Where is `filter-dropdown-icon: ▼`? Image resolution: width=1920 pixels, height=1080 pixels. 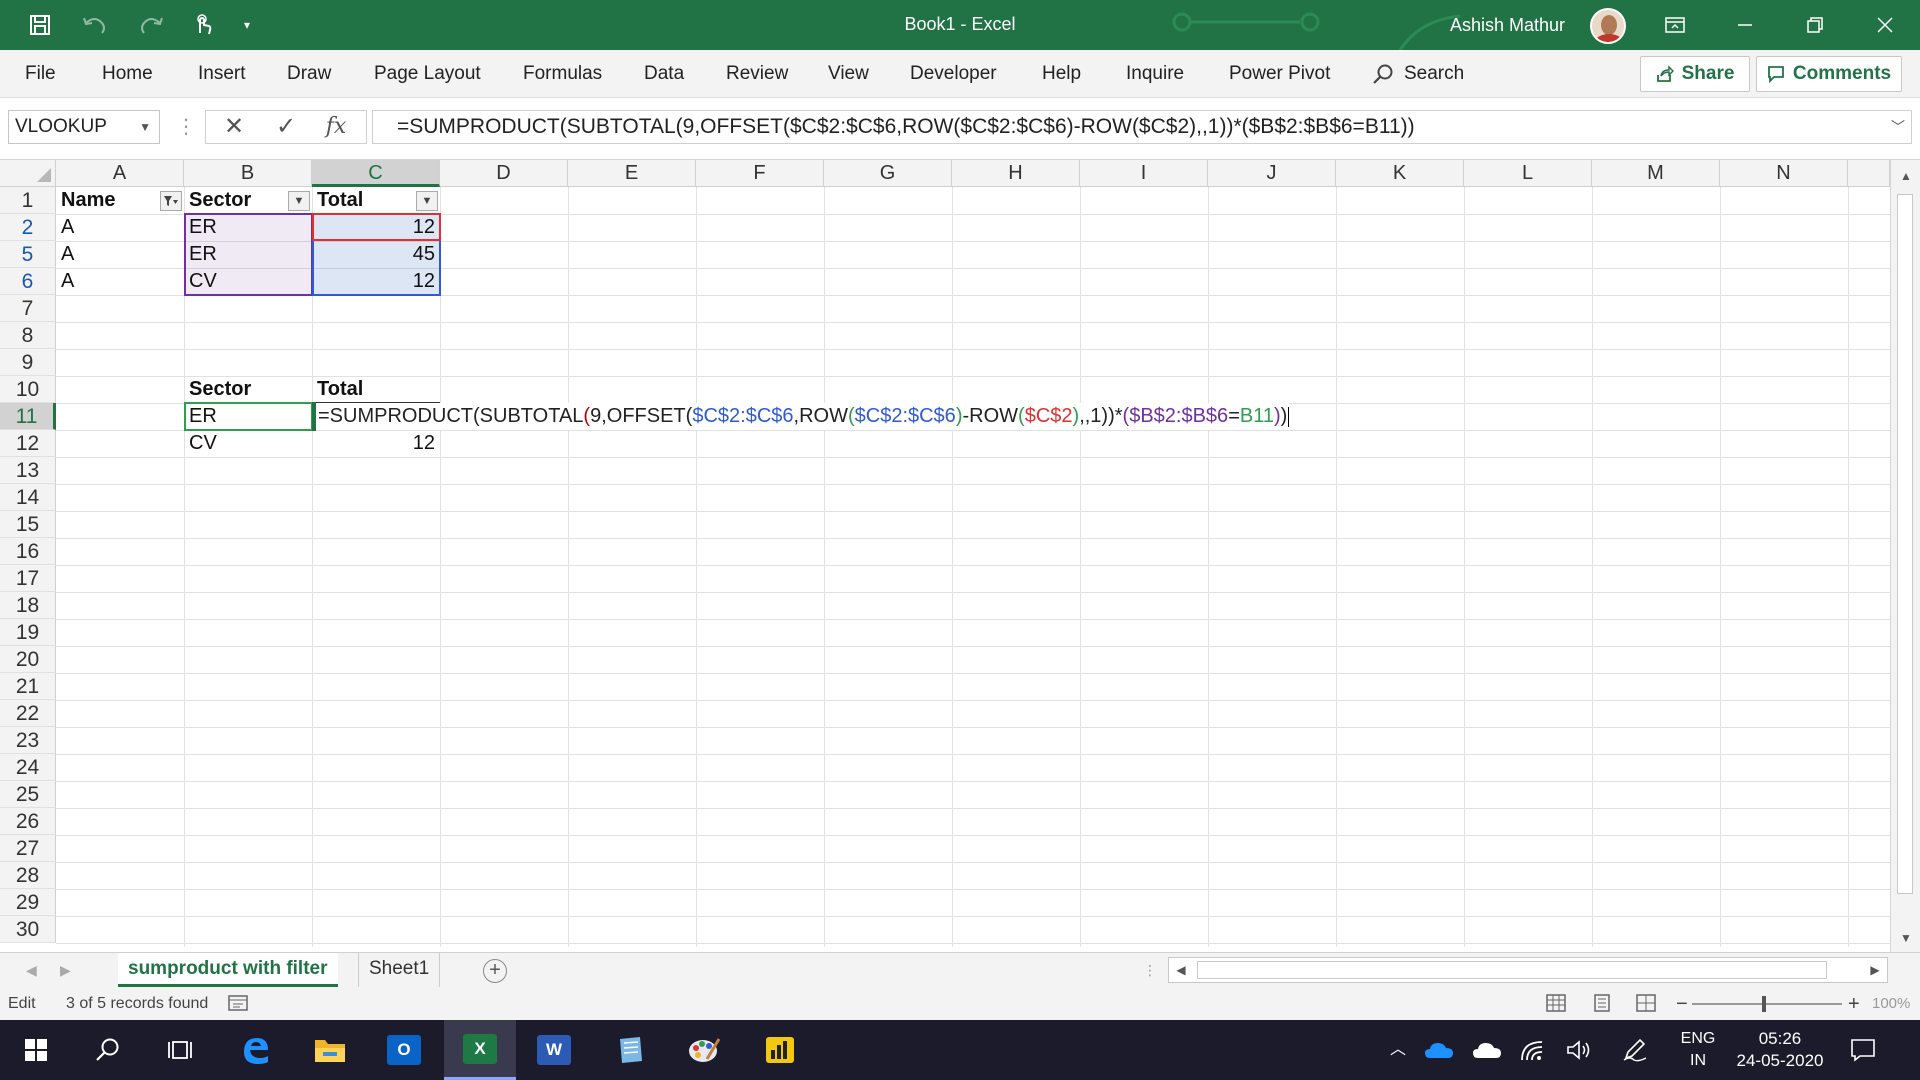 filter-dropdown-icon: ▼ is located at coordinates (427, 201).